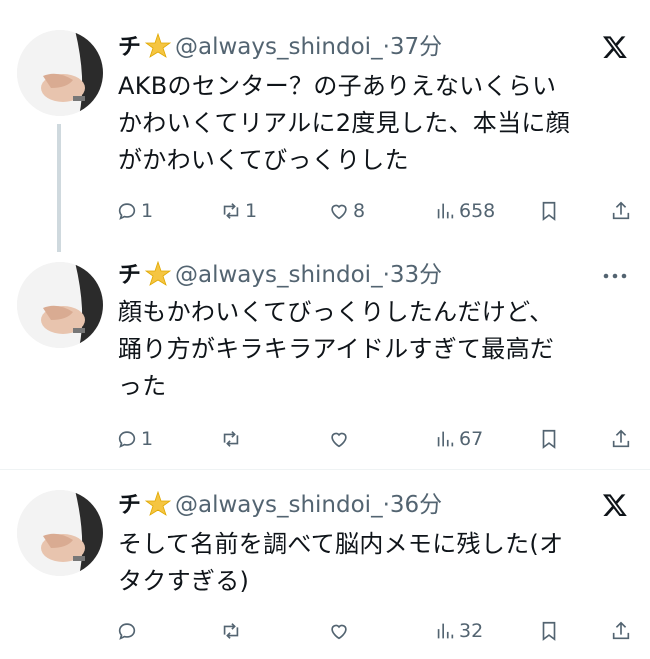  Describe the element at coordinates (458, 439) in the screenshot. I see `views-button: 67` at that location.